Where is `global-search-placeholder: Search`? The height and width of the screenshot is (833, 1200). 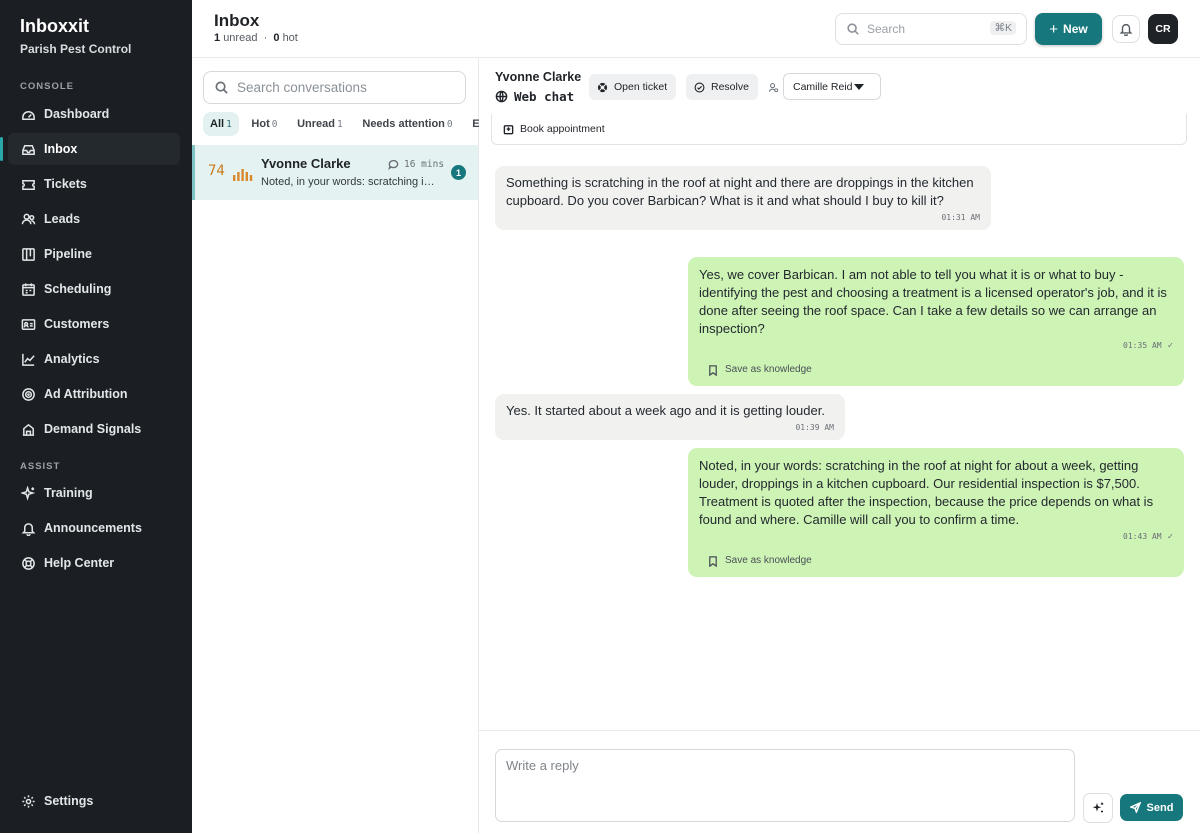 global-search-placeholder: Search is located at coordinates (886, 29).